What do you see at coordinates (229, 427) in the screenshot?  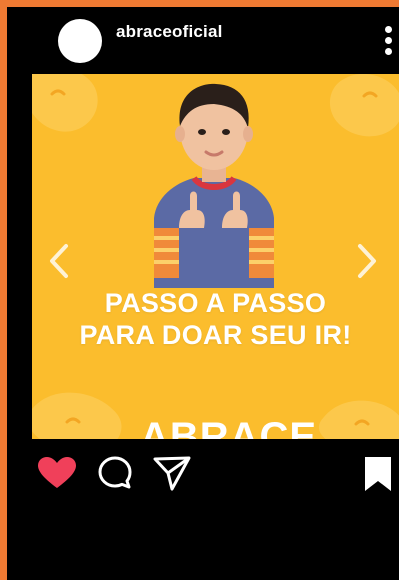 I see `brand-logo-text: ABRACE` at bounding box center [229, 427].